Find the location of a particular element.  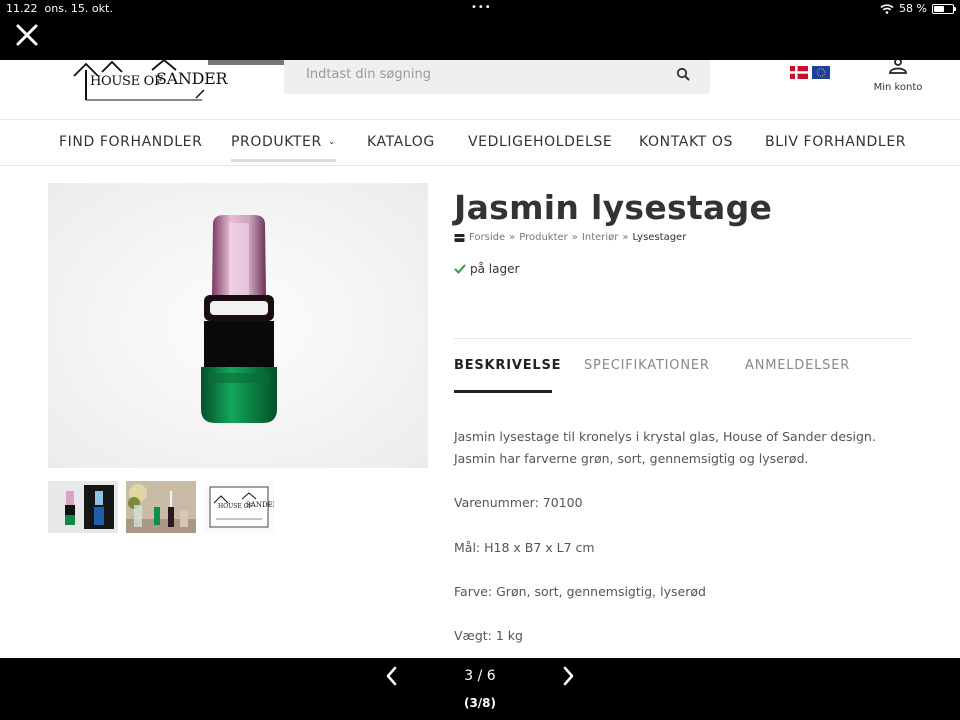

nav-item-produkter: PRODUKTER ⌄ is located at coordinates (283, 148).